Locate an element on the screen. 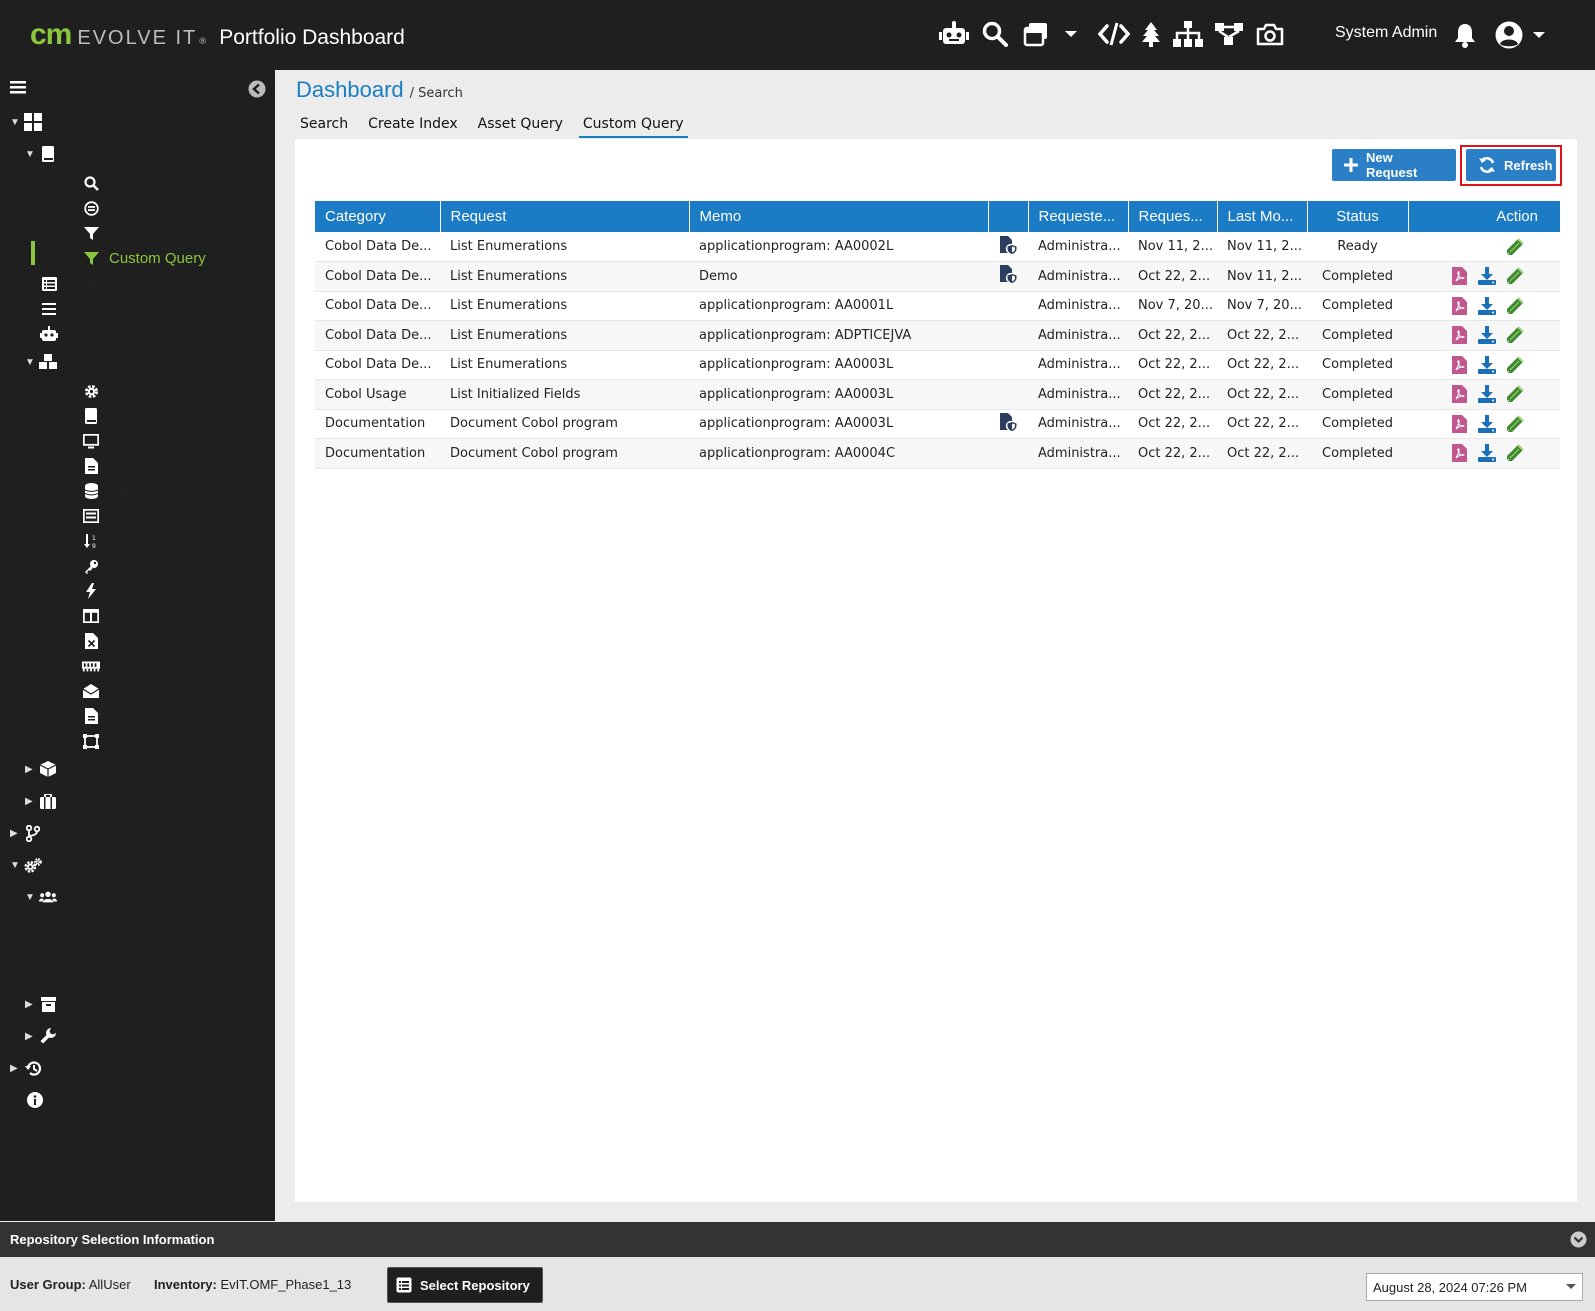 The height and width of the screenshot is (1311, 1595). sidebar-item-statistics: Statistics is located at coordinates (76, 284).